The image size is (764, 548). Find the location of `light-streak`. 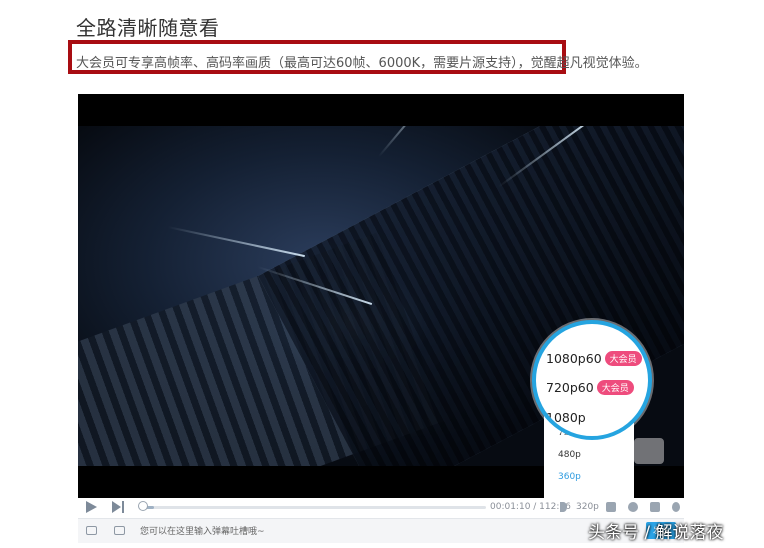

light-streak is located at coordinates (236, 242).